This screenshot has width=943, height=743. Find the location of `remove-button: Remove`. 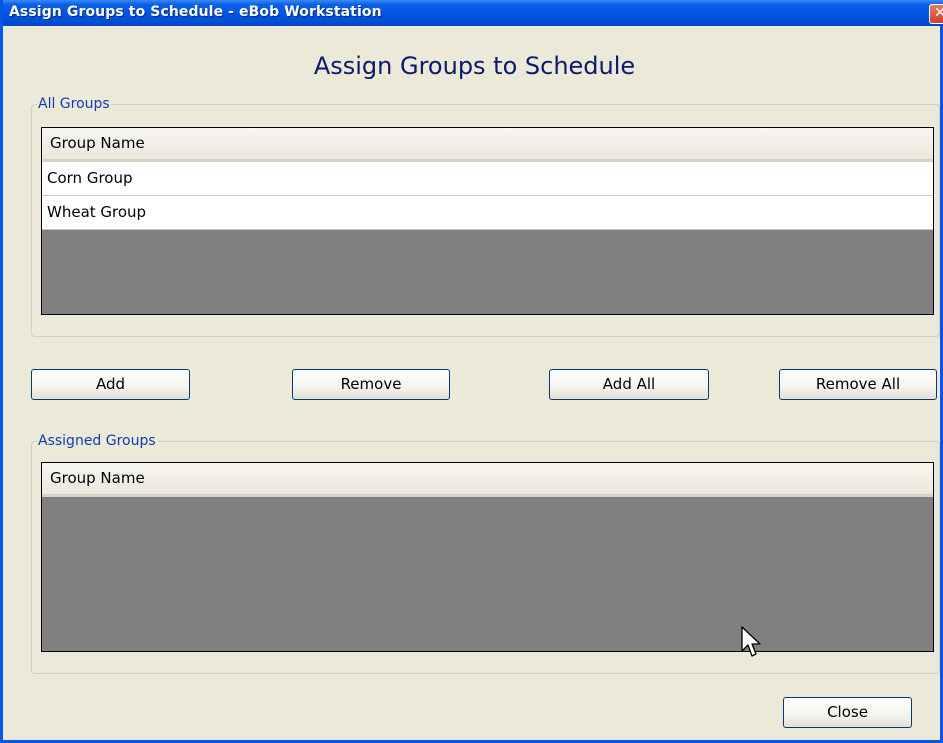

remove-button: Remove is located at coordinates (371, 384).